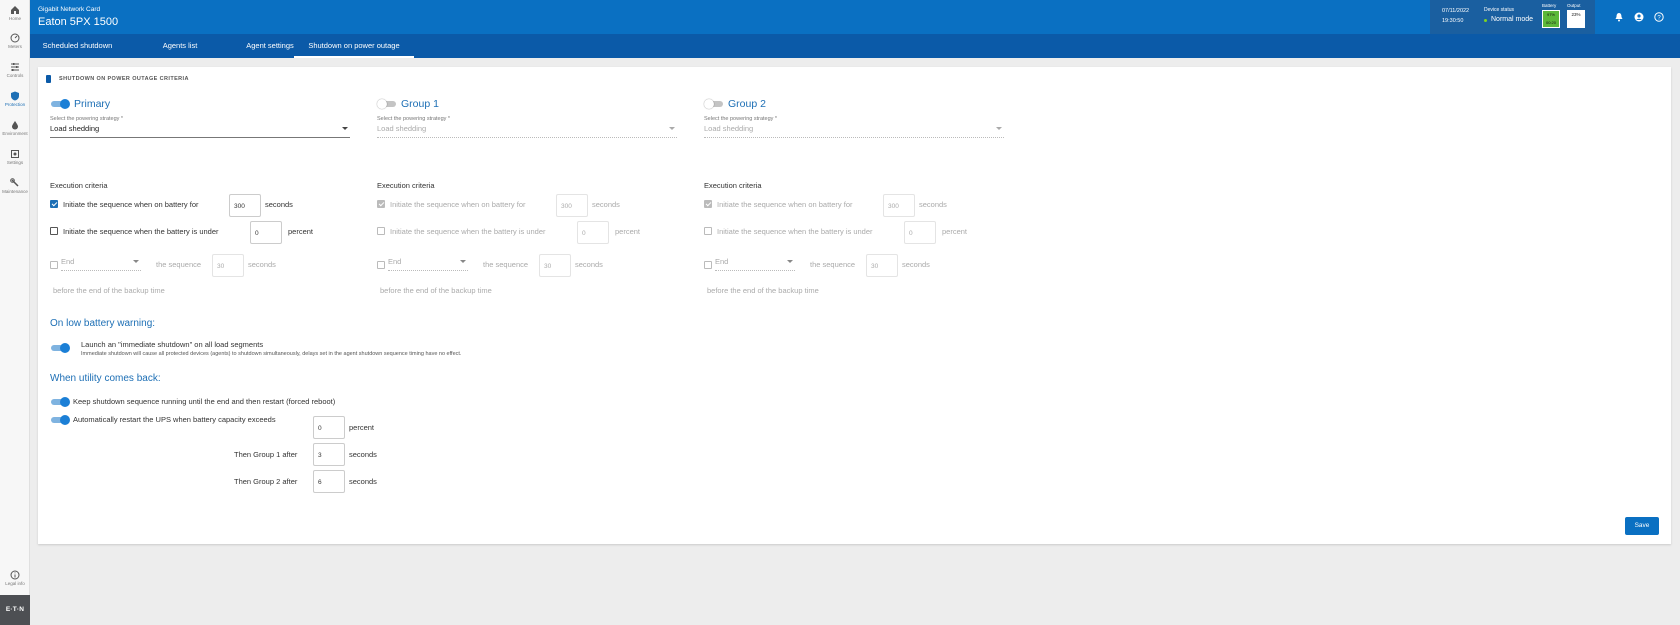  Describe the element at coordinates (262, 264) in the screenshot. I see `end-unit: seconds` at that location.